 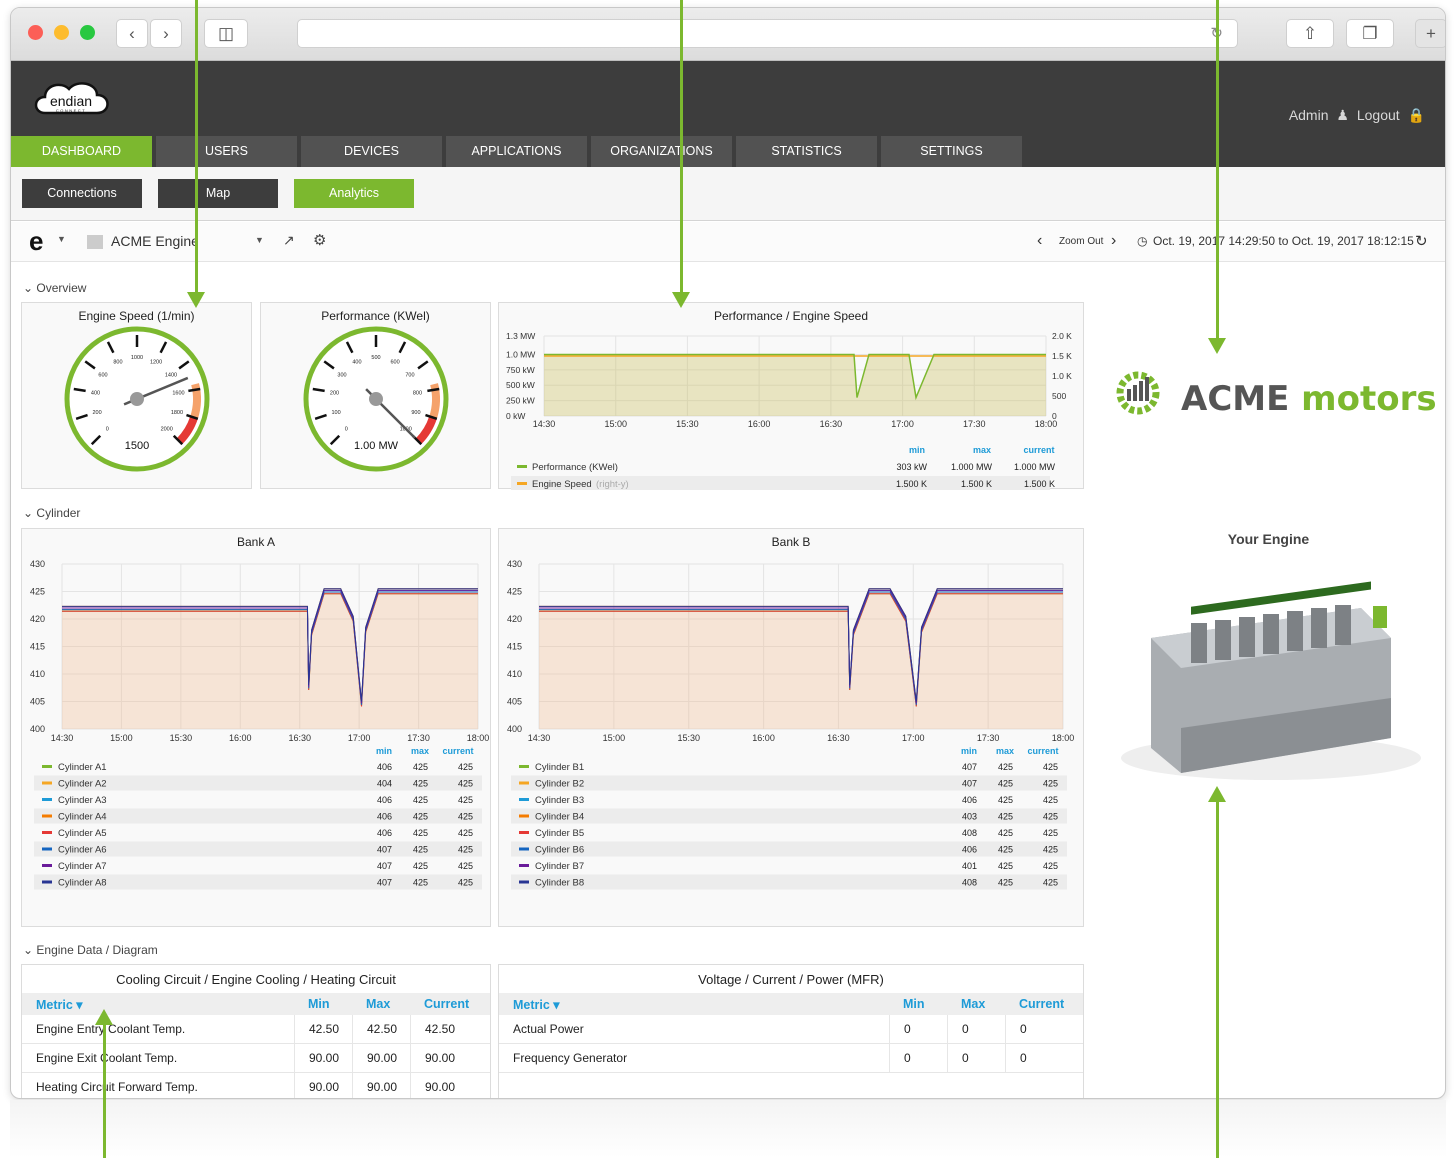 What do you see at coordinates (61, 32) in the screenshot?
I see `minimize-dot` at bounding box center [61, 32].